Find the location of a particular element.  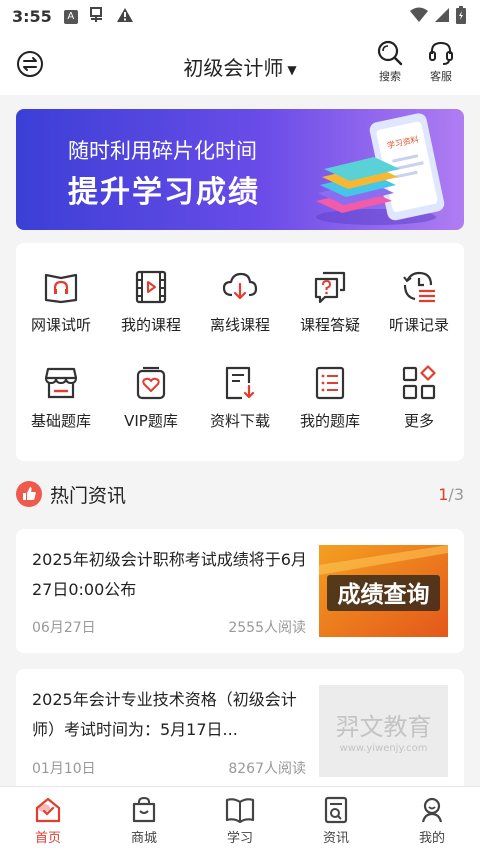

bottom-tab-bar: 首页 商城 学习 资讯 我的 is located at coordinates (240, 819).